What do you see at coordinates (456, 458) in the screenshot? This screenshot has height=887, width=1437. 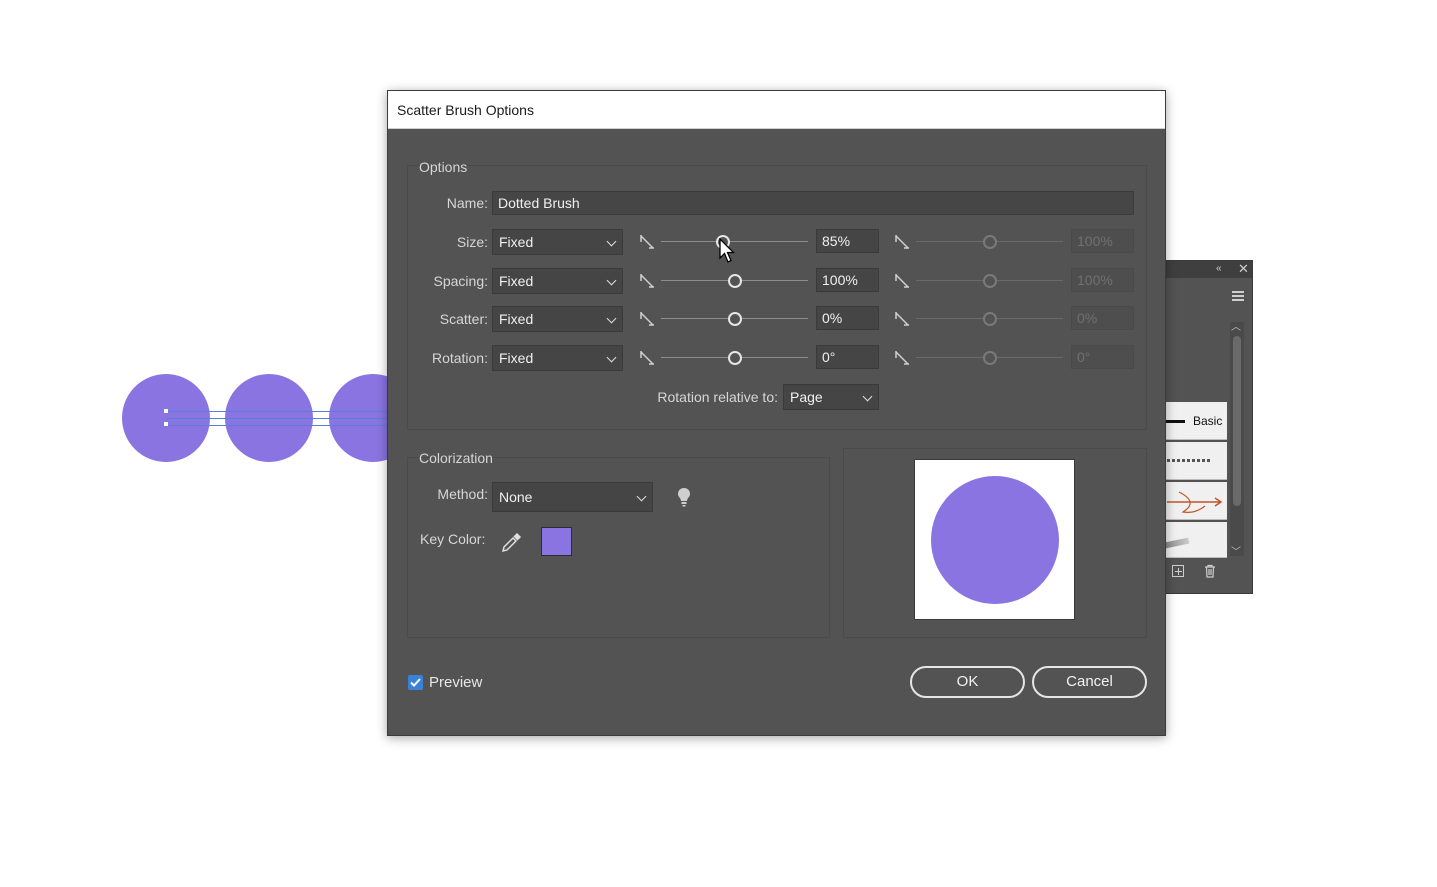 I see `colorization-group-label: Colorization` at bounding box center [456, 458].